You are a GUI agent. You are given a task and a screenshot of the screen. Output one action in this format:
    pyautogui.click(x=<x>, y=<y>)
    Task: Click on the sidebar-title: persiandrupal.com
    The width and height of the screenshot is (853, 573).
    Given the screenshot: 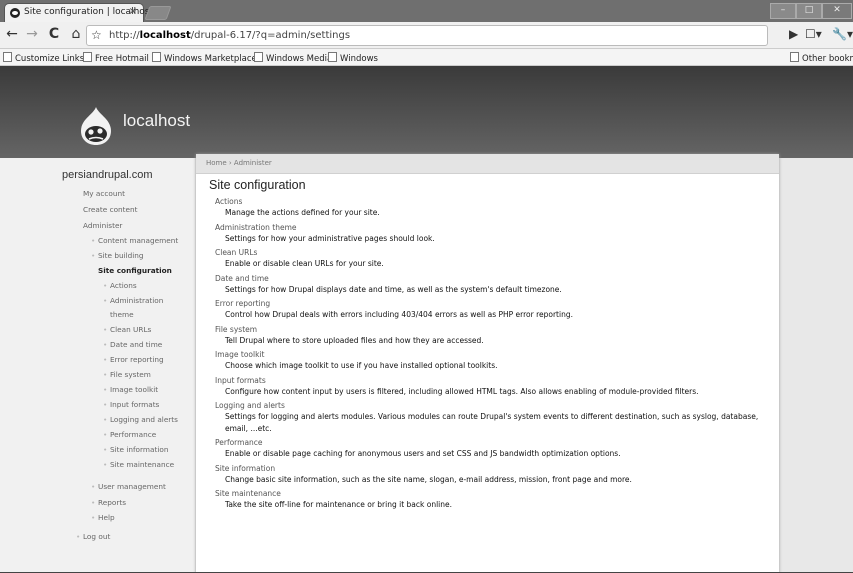 What is the action you would take?
    pyautogui.click(x=107, y=175)
    